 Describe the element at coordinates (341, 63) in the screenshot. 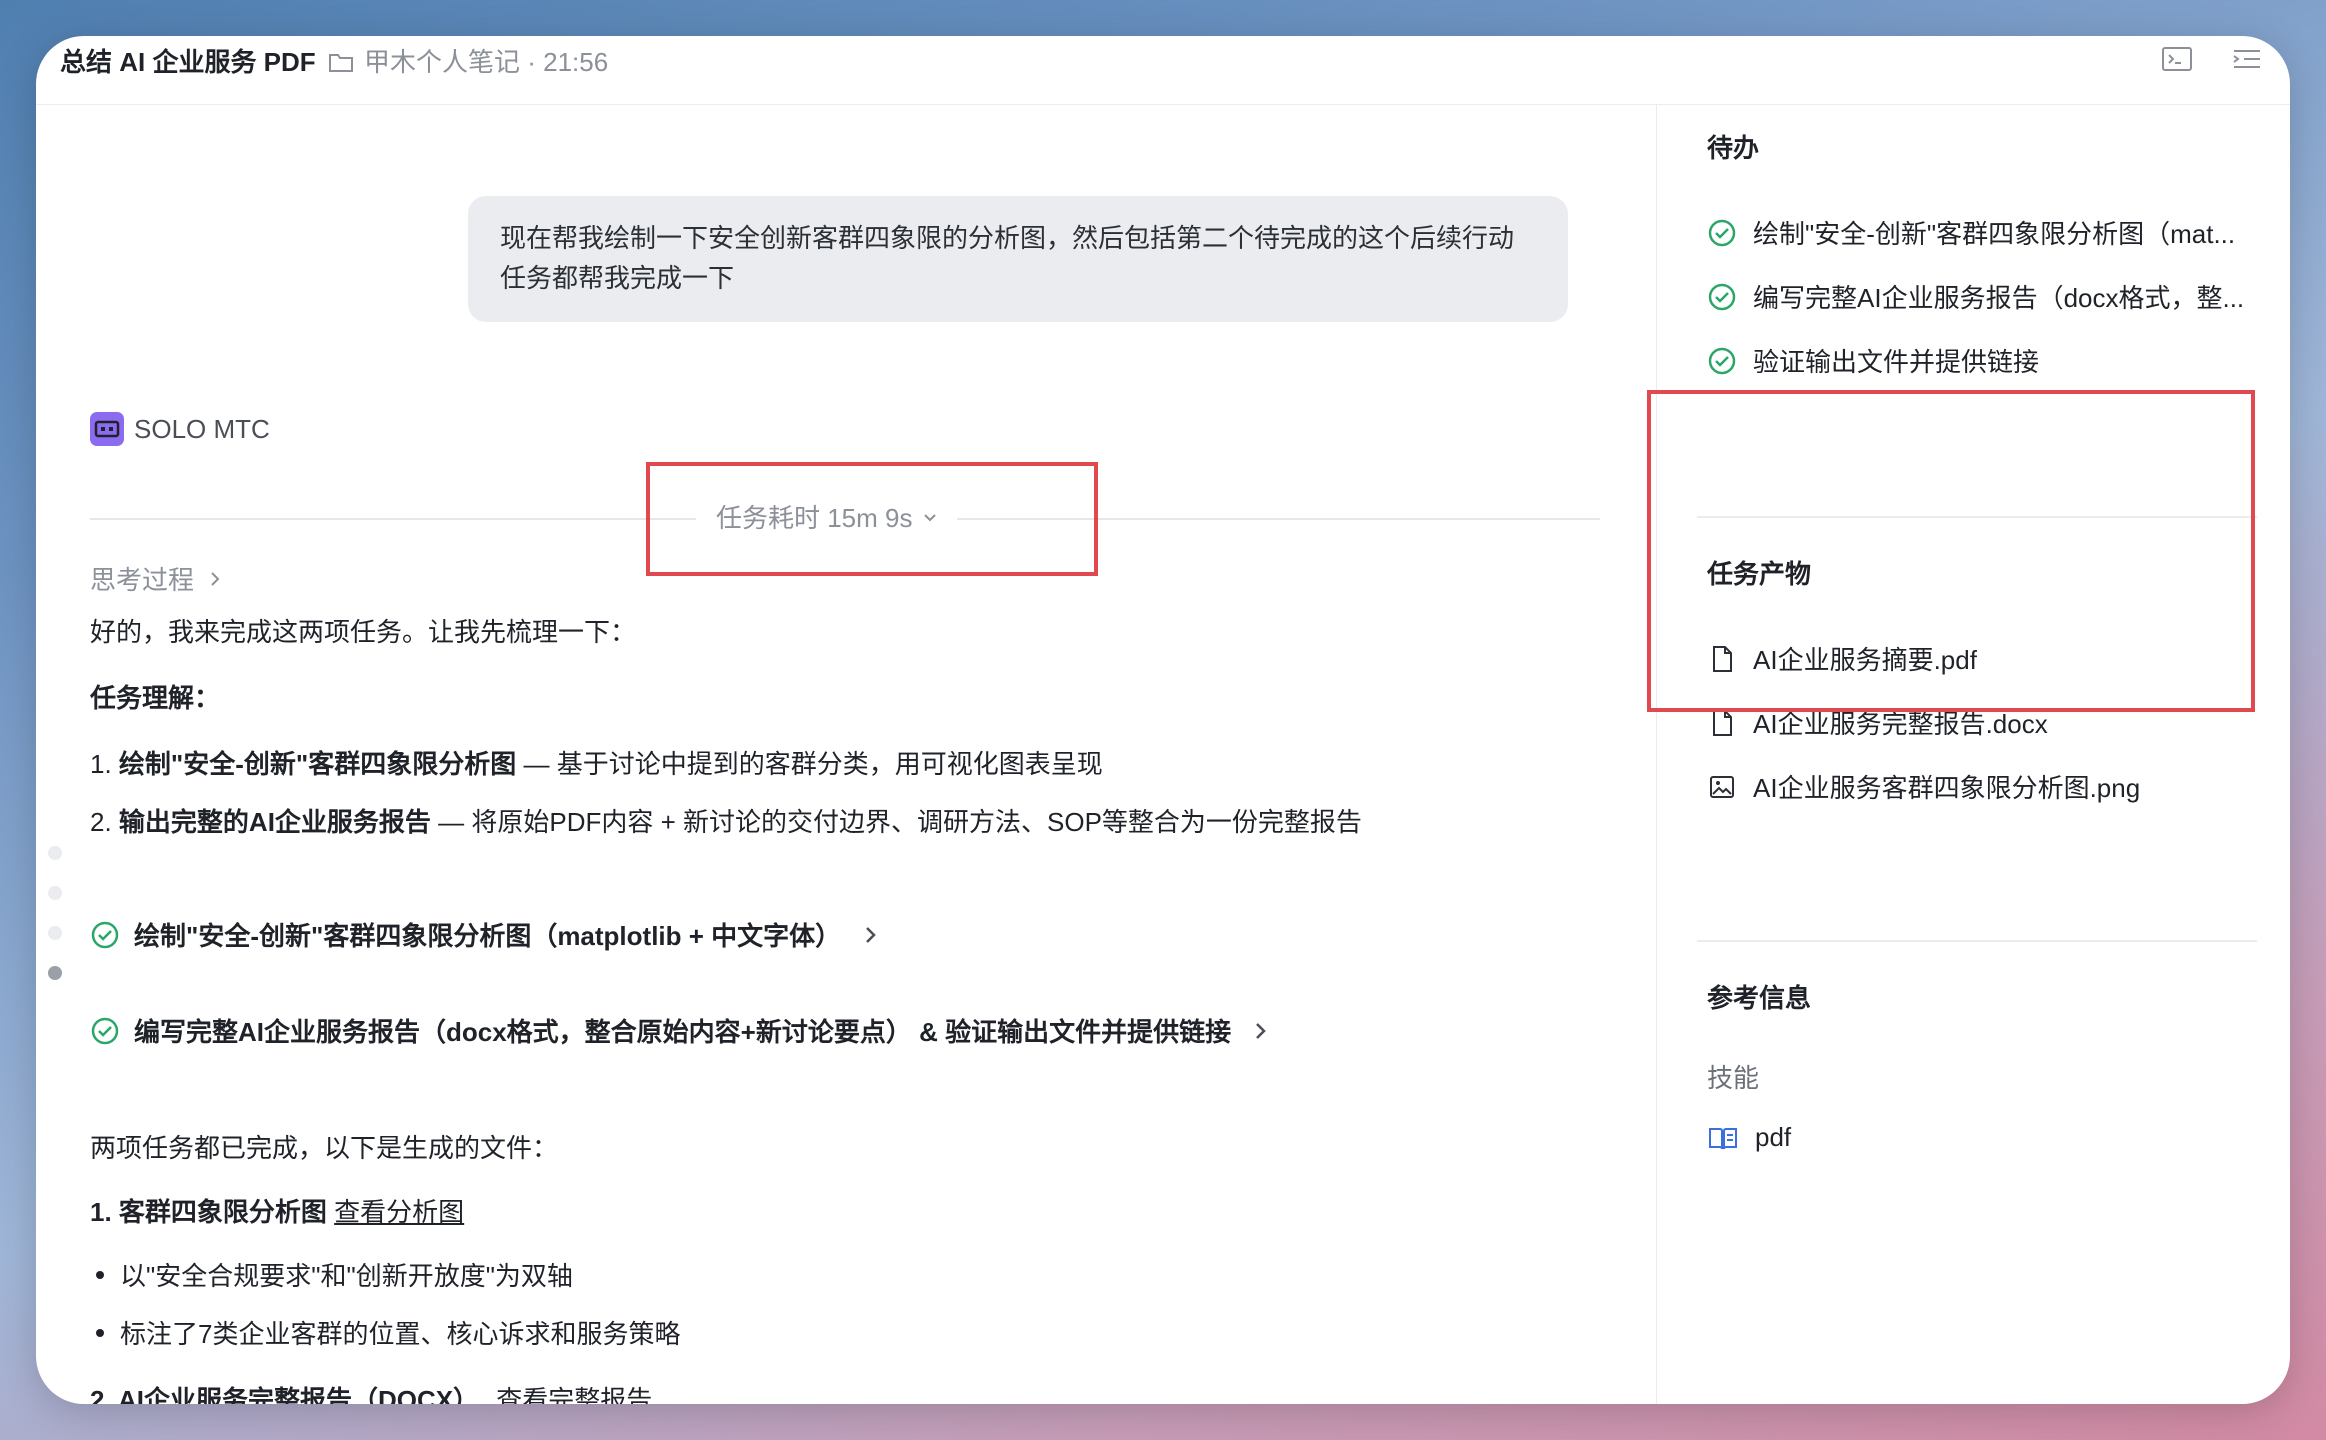

I see `folder-icon` at that location.